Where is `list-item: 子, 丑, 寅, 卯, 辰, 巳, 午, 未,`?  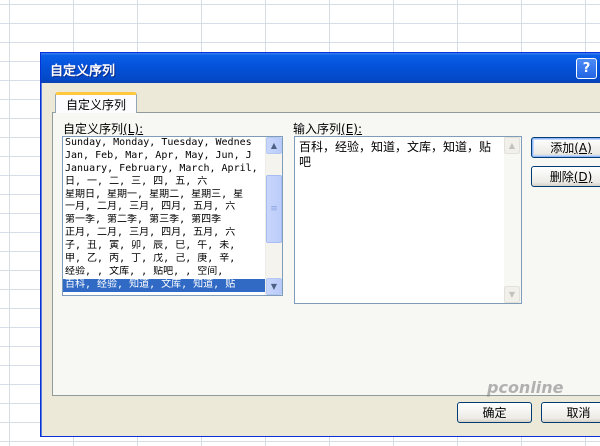
list-item: 子, 丑, 寅, 卯, 辰, 巳, 午, 未, is located at coordinates (164, 246).